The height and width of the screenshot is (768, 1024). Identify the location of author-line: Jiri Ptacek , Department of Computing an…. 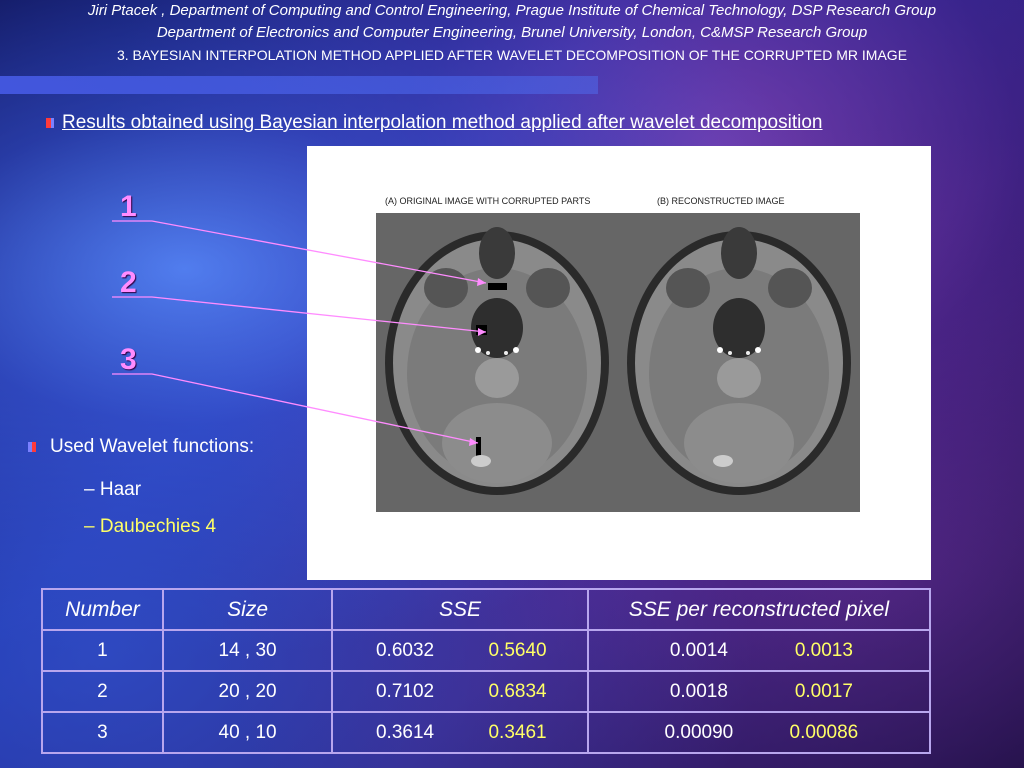
(512, 10).